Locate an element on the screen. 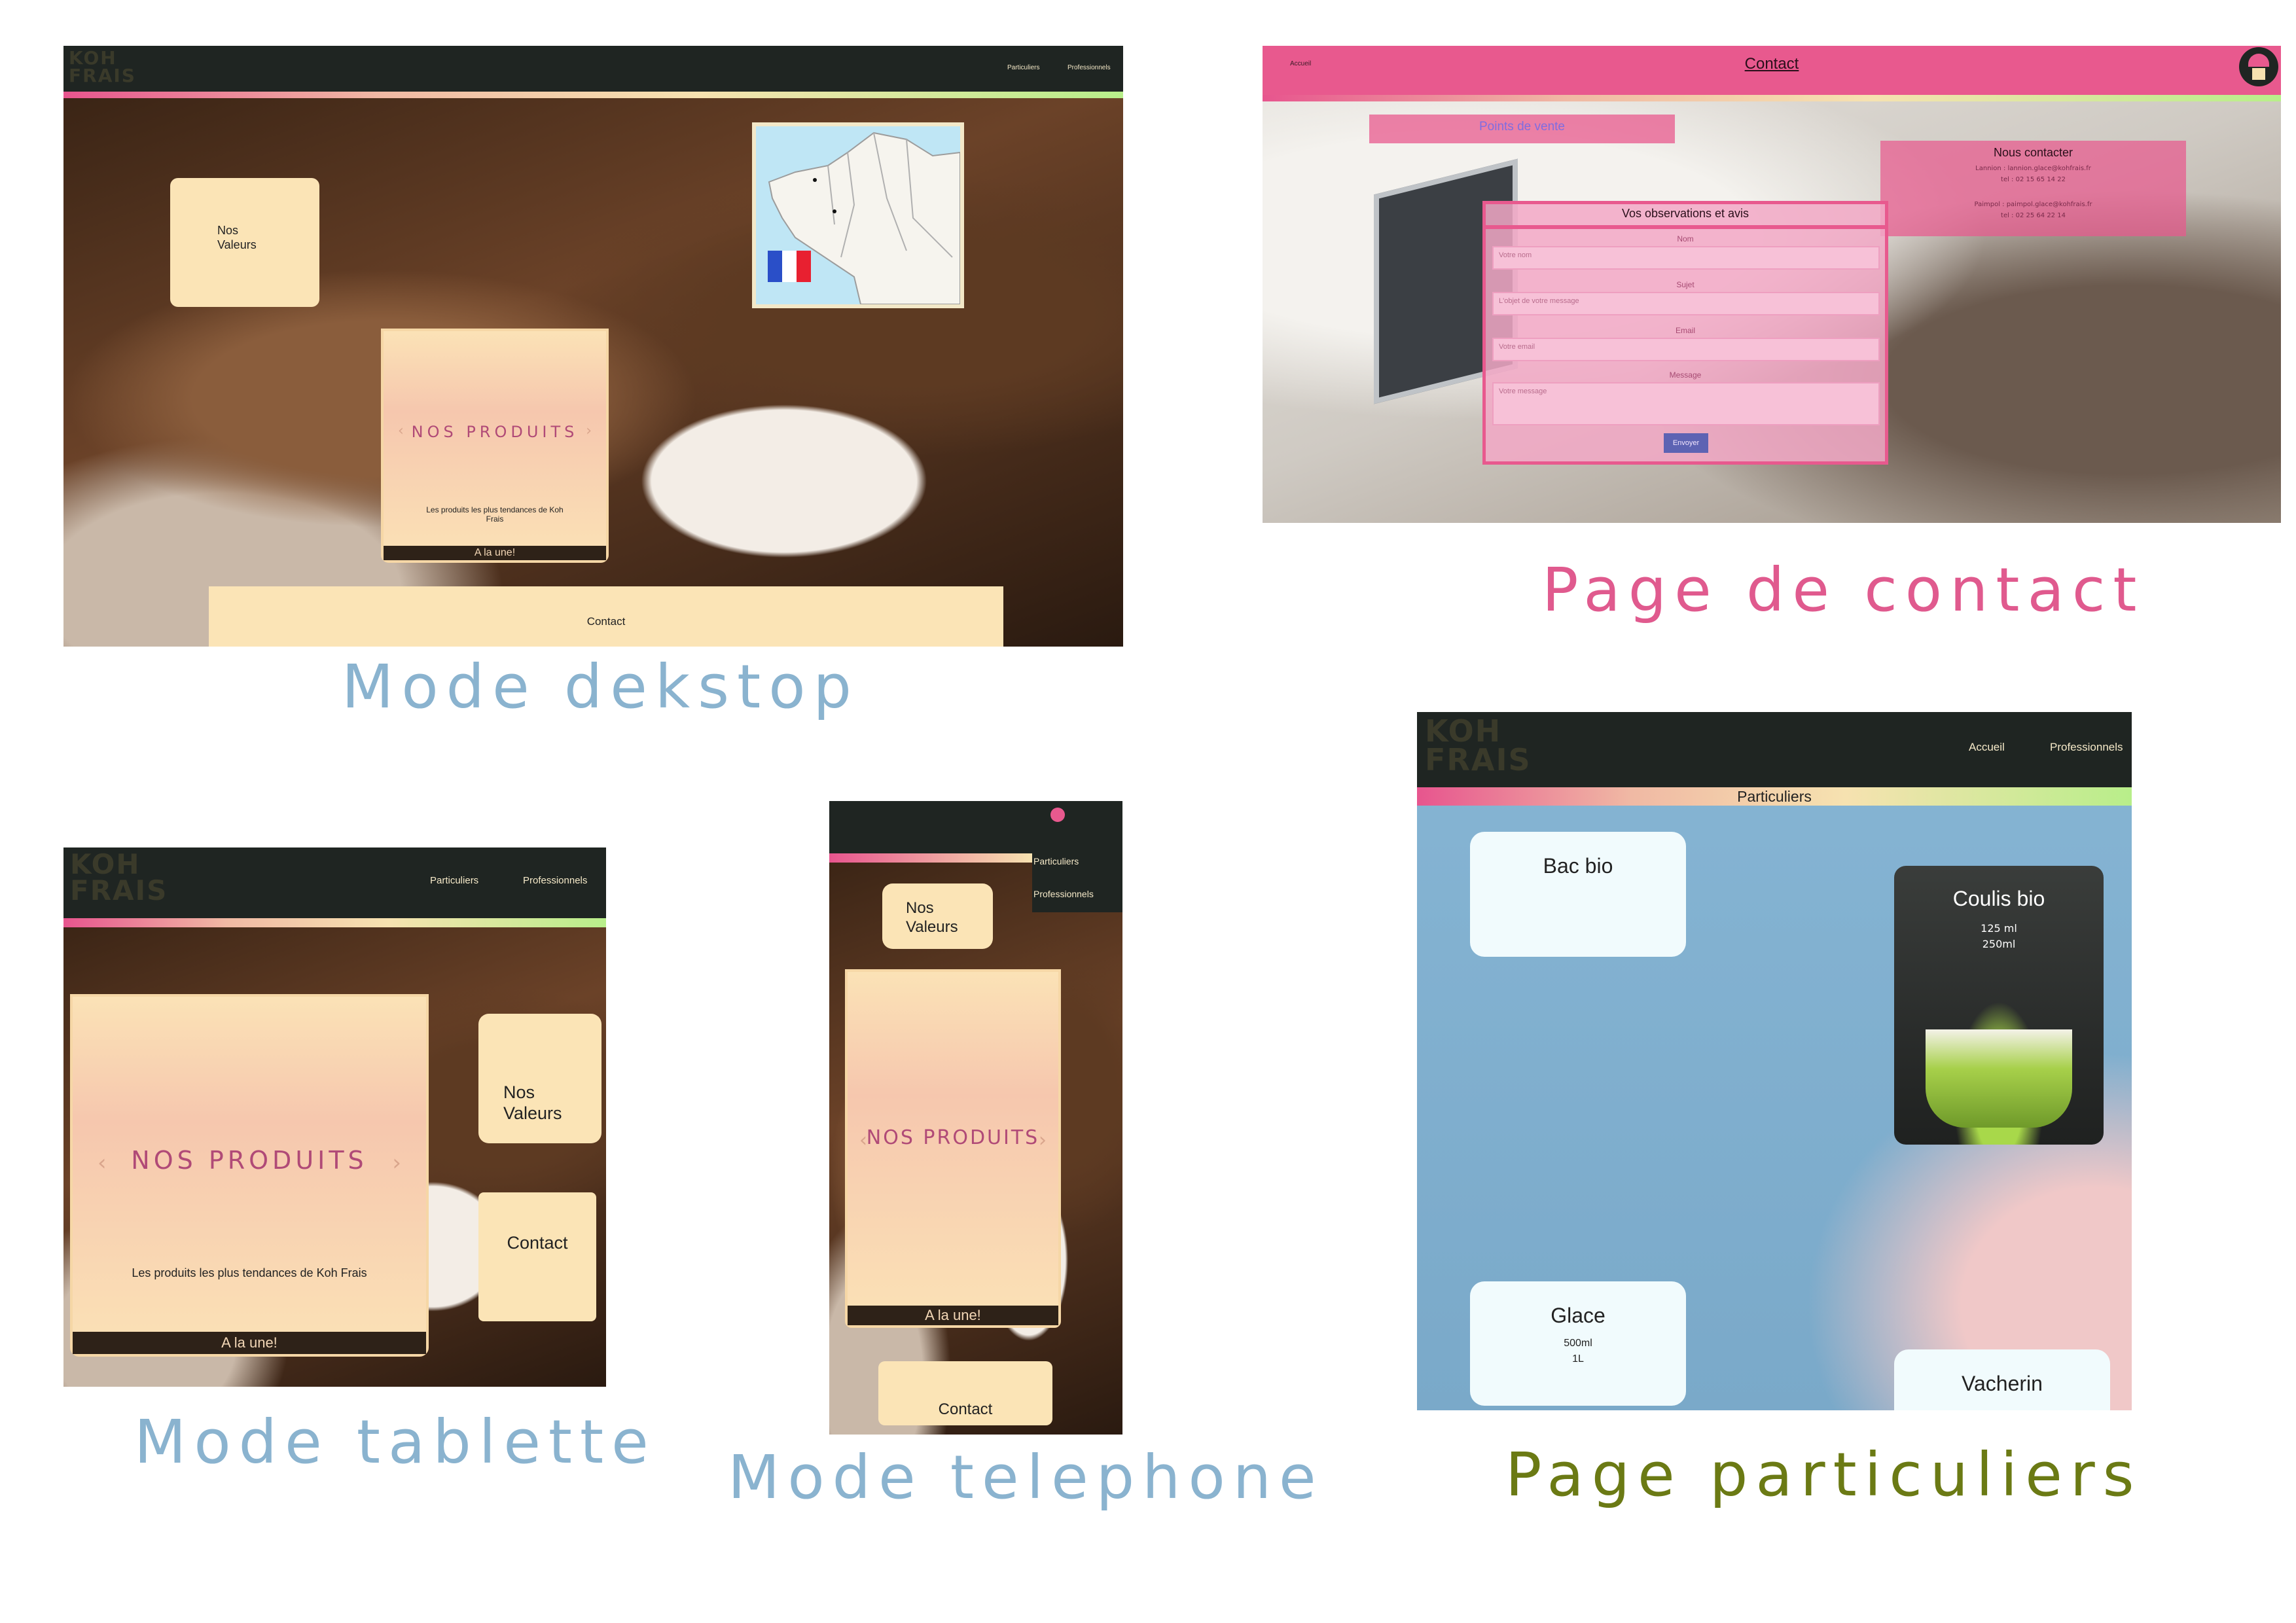 Image resolution: width=2296 pixels, height=1623 pixels. product-card-bac-bio: Bac bio is located at coordinates (1578, 894).